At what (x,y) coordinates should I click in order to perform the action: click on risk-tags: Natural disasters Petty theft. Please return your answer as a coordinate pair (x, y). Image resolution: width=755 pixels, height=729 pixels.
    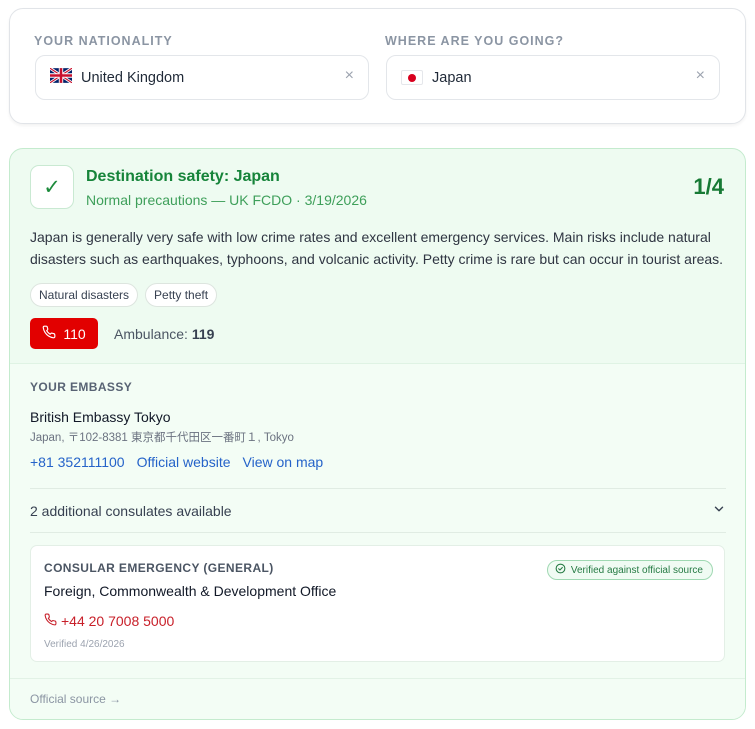
    Looking at the image, I should click on (124, 295).